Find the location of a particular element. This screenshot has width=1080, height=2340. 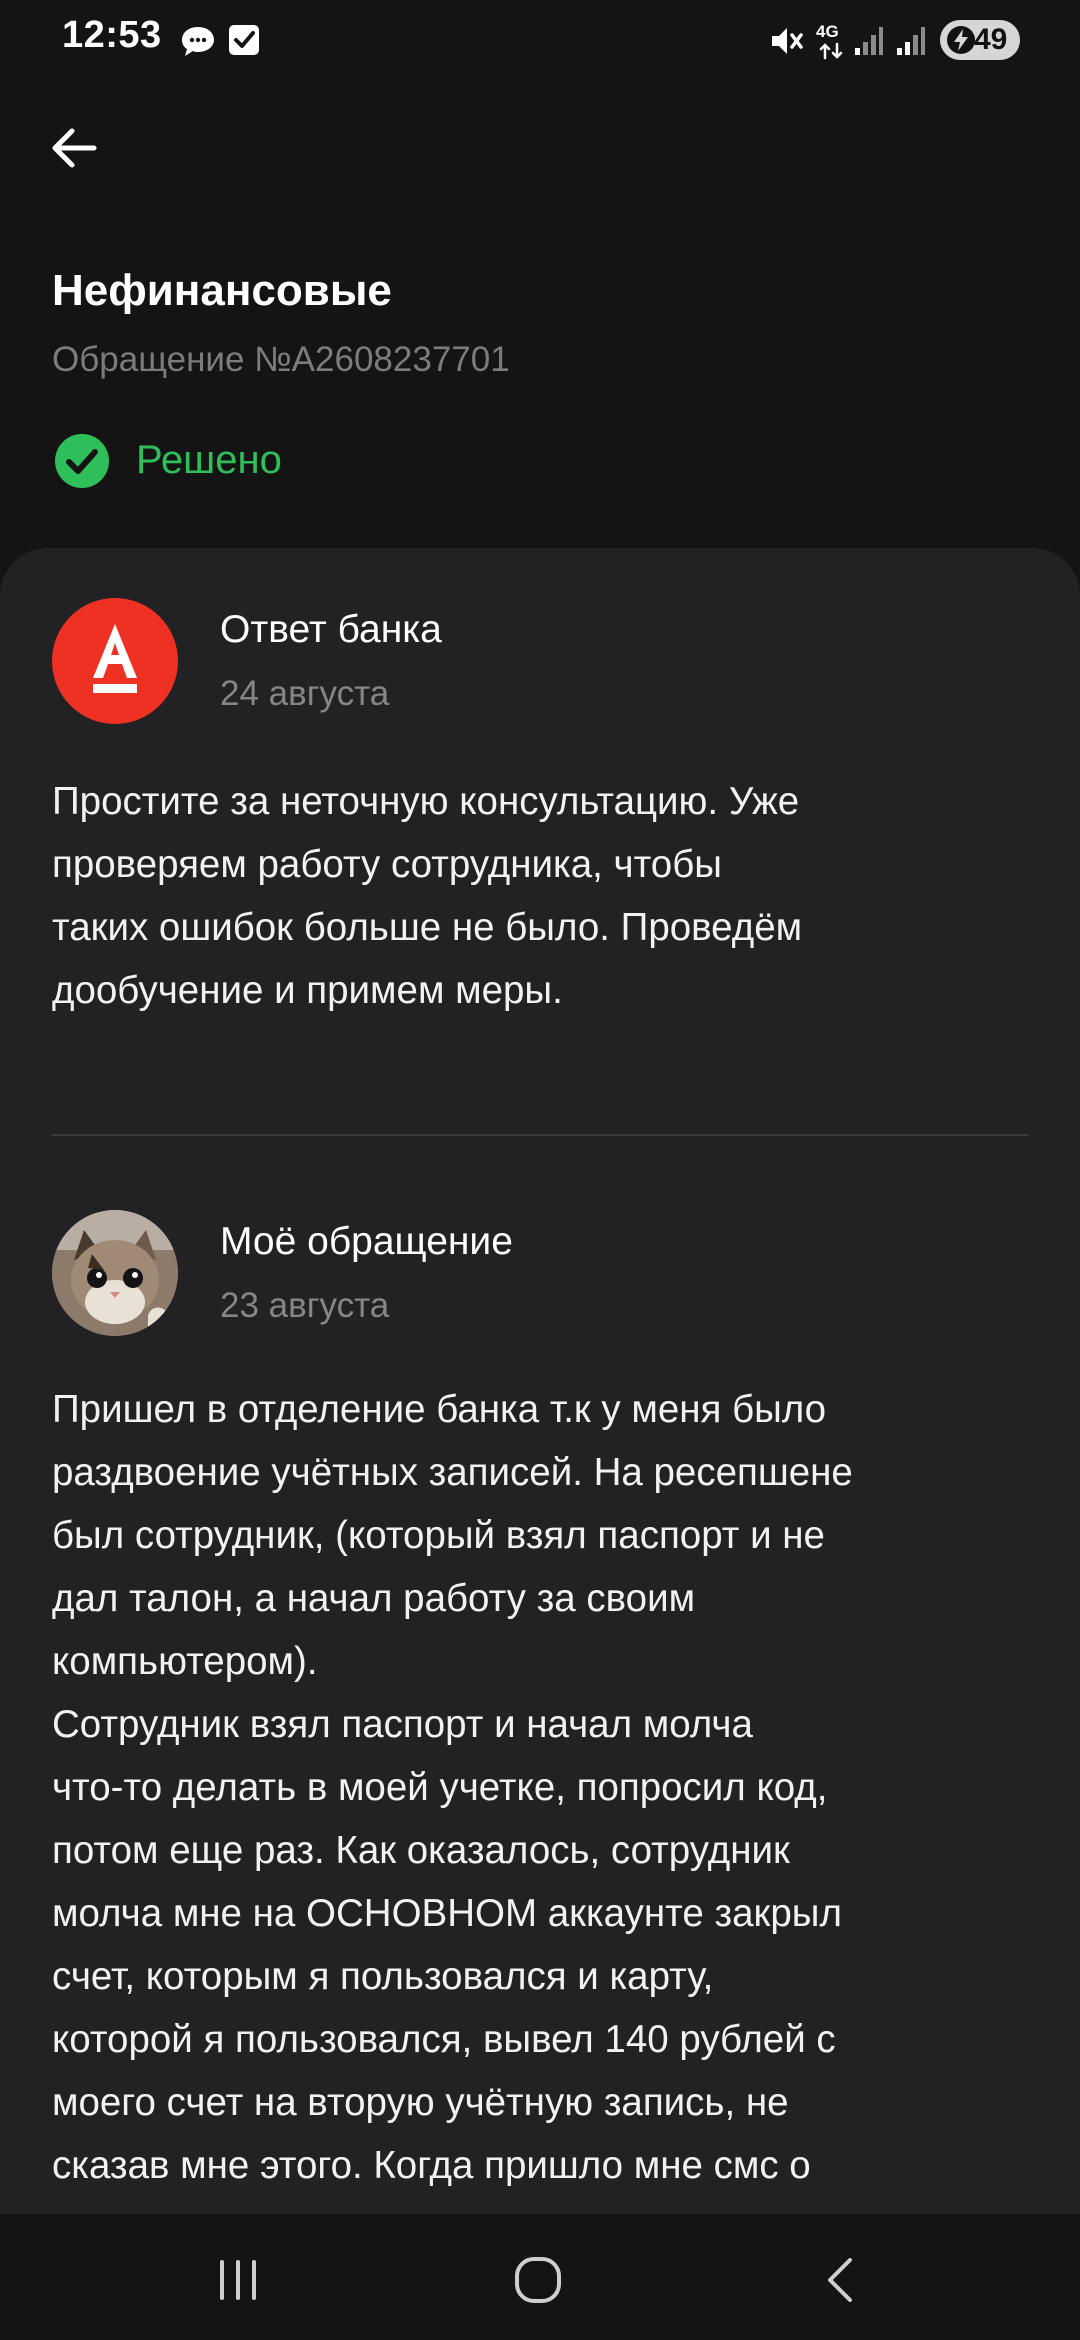

message-date: 23 августа is located at coordinates (305, 1305).